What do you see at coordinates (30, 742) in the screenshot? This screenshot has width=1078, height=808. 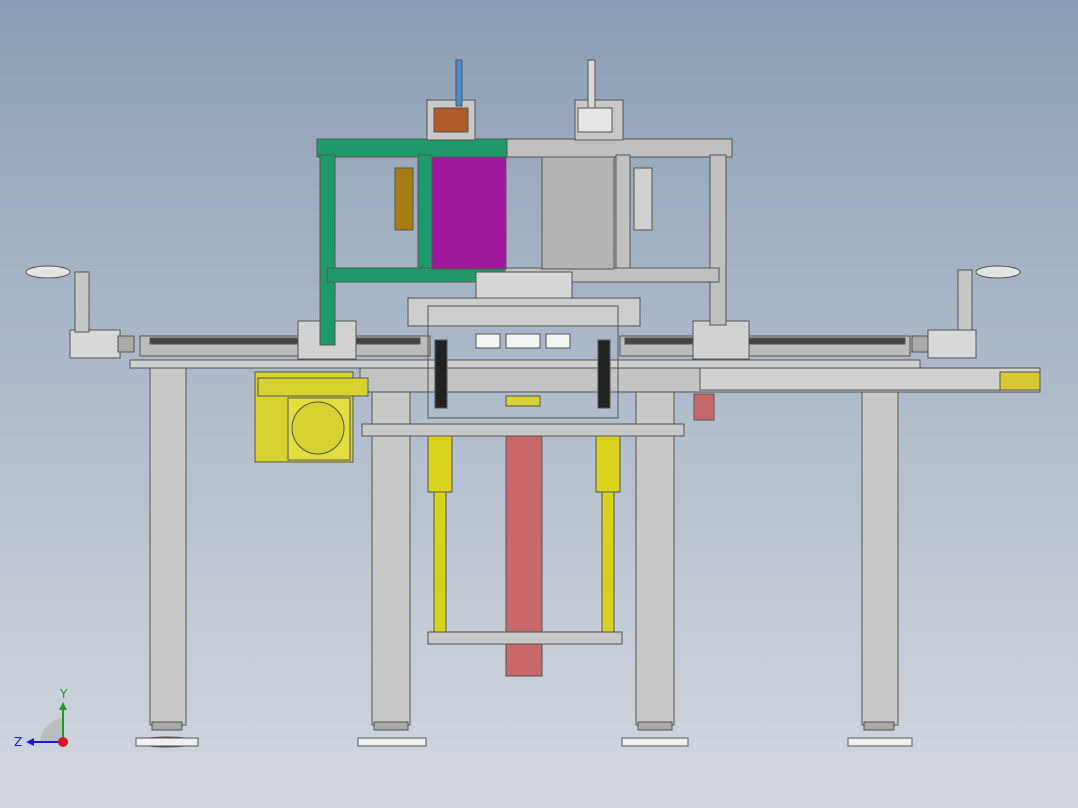 I see `z-arrowhead` at bounding box center [30, 742].